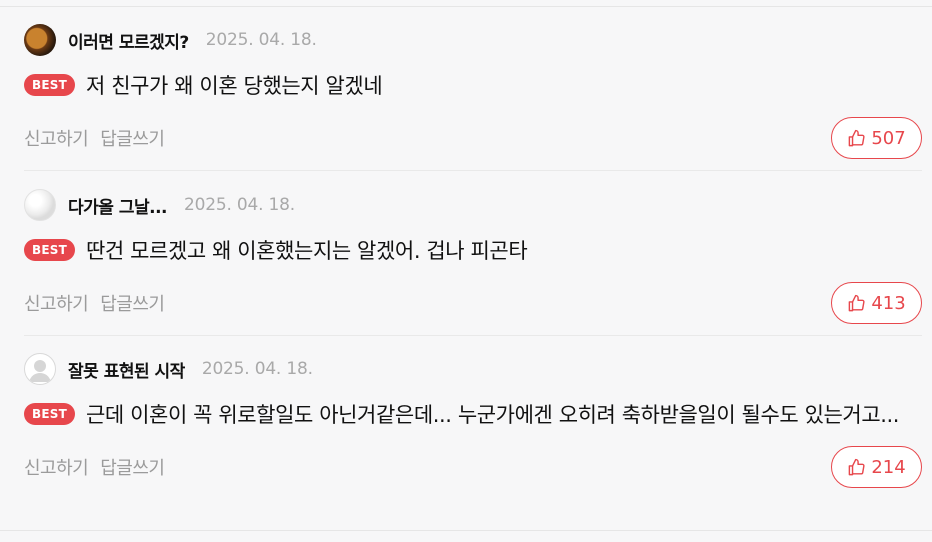 The image size is (932, 542). Describe the element at coordinates (473, 205) in the screenshot. I see `comment-header: 다가올 그날... 2025. 04. 18.` at that location.